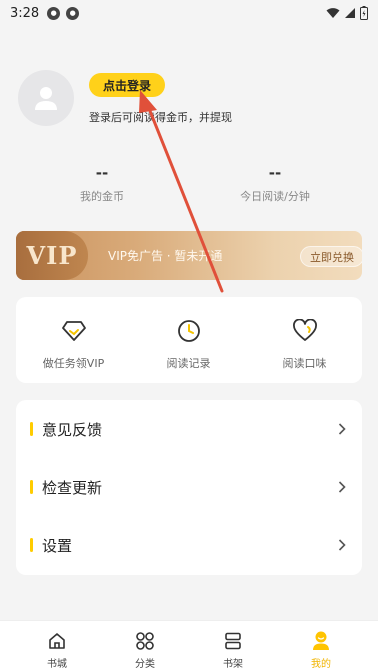 This screenshot has height=672, width=378. I want to click on menu-item-check-update: 检查更新, so click(189, 487).